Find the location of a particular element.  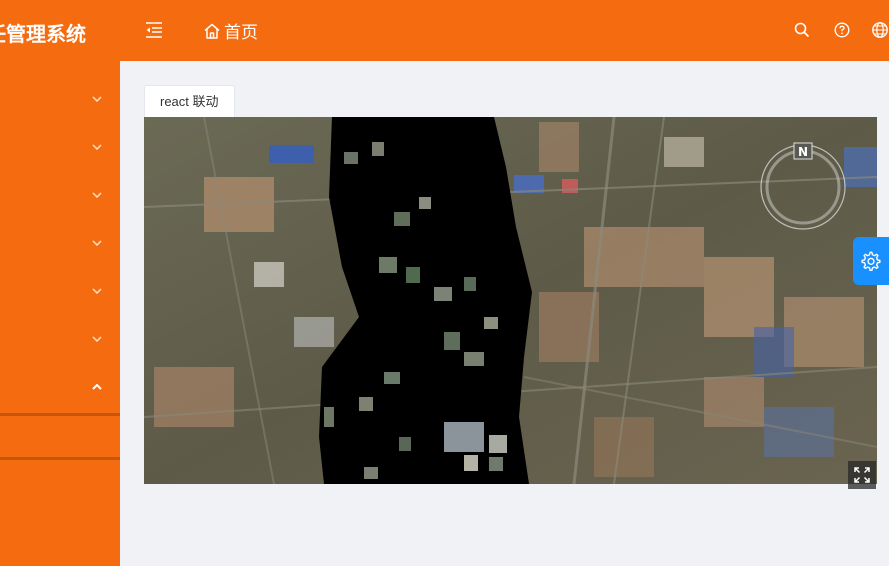

settings-button is located at coordinates (871, 261).